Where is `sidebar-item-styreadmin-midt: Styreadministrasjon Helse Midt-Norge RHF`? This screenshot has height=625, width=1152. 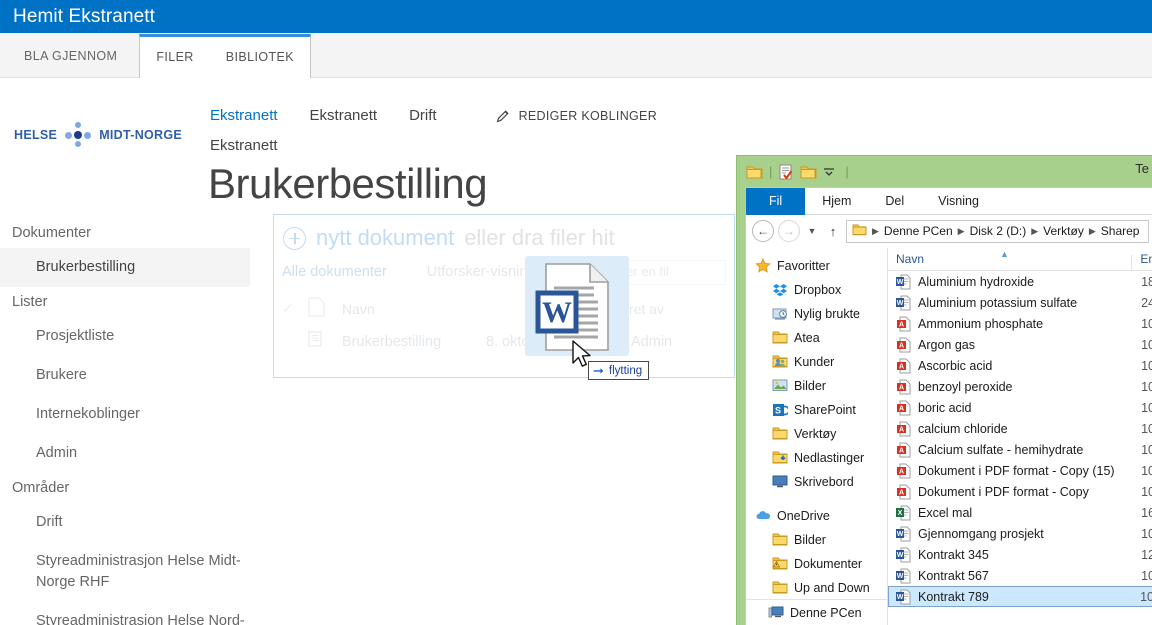 sidebar-item-styreadmin-midt: Styreadministrasjon Helse Midt-Norge RHF is located at coordinates (125, 572).